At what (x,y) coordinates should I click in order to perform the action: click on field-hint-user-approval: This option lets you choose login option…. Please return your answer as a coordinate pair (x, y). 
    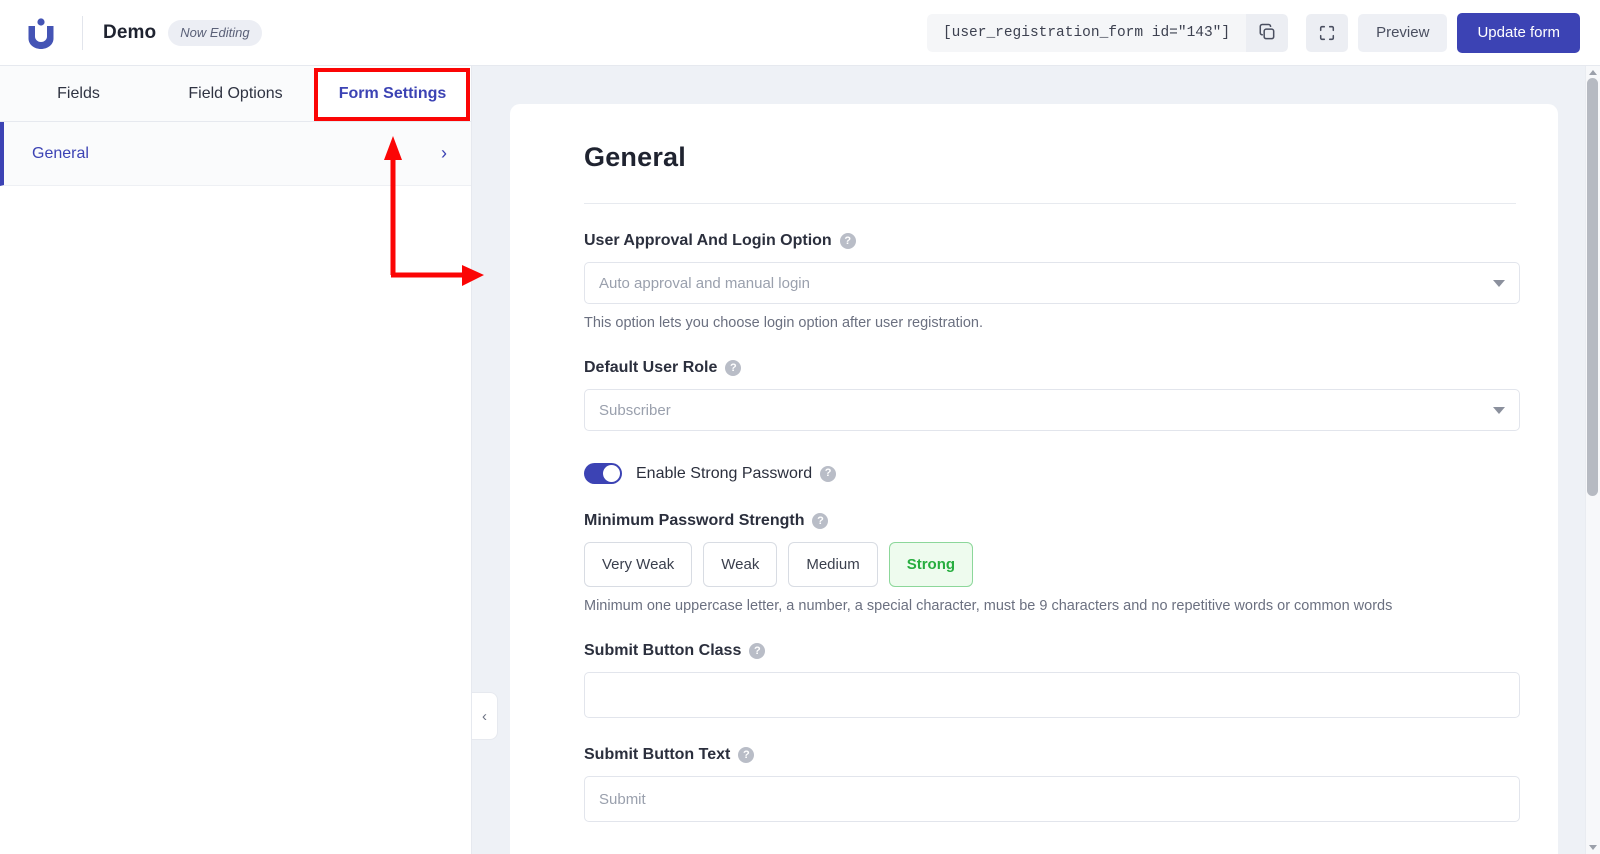
    Looking at the image, I should click on (783, 323).